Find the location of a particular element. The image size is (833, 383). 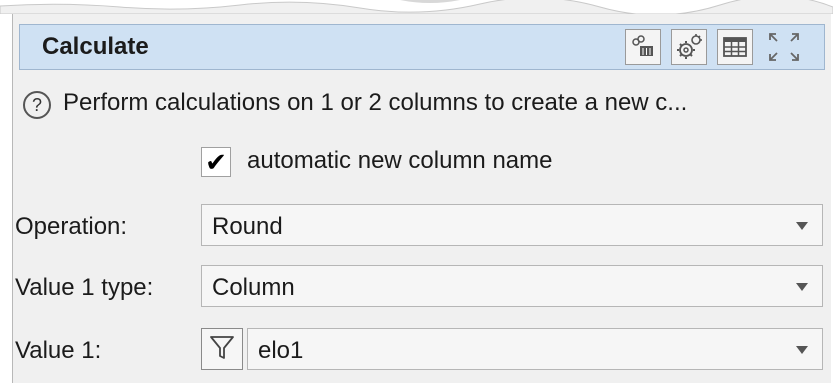

filter-button is located at coordinates (222, 349).